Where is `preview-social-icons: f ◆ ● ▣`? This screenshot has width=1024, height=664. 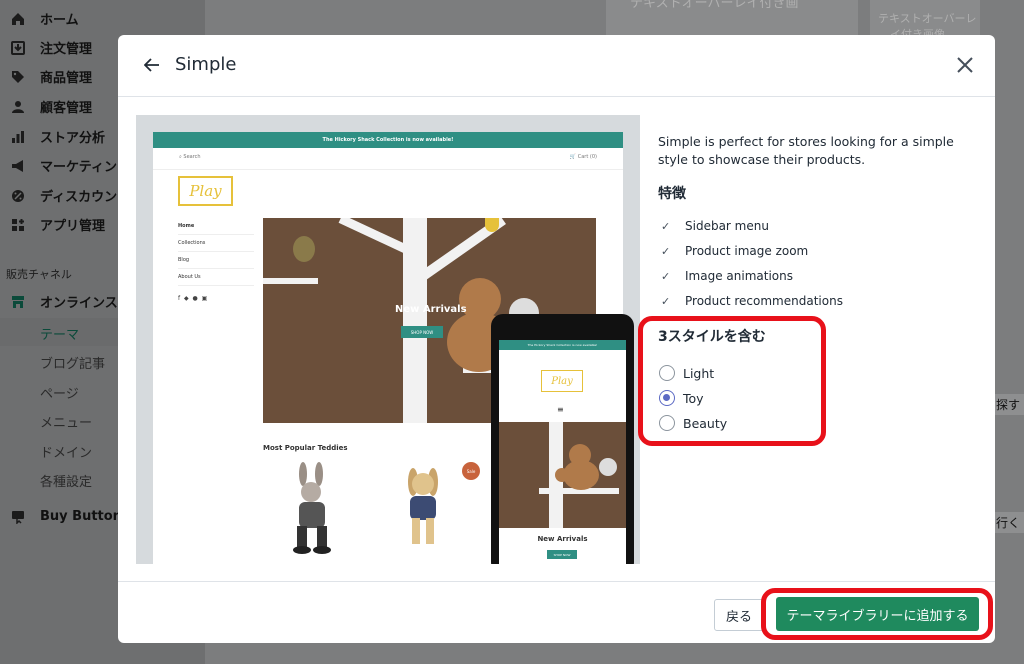 preview-social-icons: f ◆ ● ▣ is located at coordinates (193, 298).